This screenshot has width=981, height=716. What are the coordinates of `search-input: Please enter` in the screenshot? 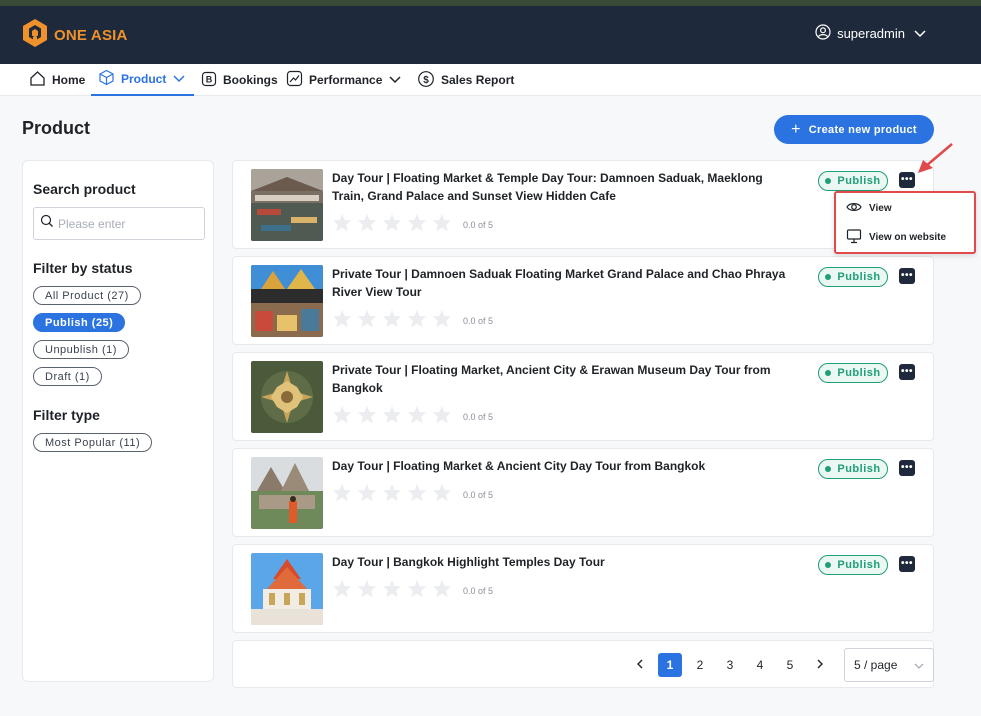 It's located at (119, 223).